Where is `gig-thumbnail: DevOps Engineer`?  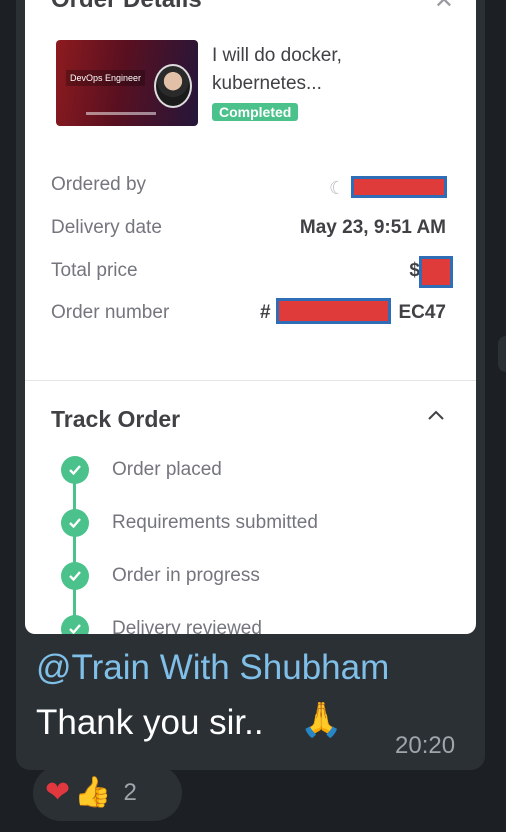
gig-thumbnail: DevOps Engineer is located at coordinates (127, 83).